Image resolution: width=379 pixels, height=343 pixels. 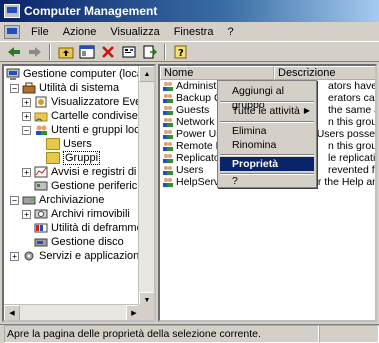 I want to click on column-description: Descrizione, so click(x=324, y=73).